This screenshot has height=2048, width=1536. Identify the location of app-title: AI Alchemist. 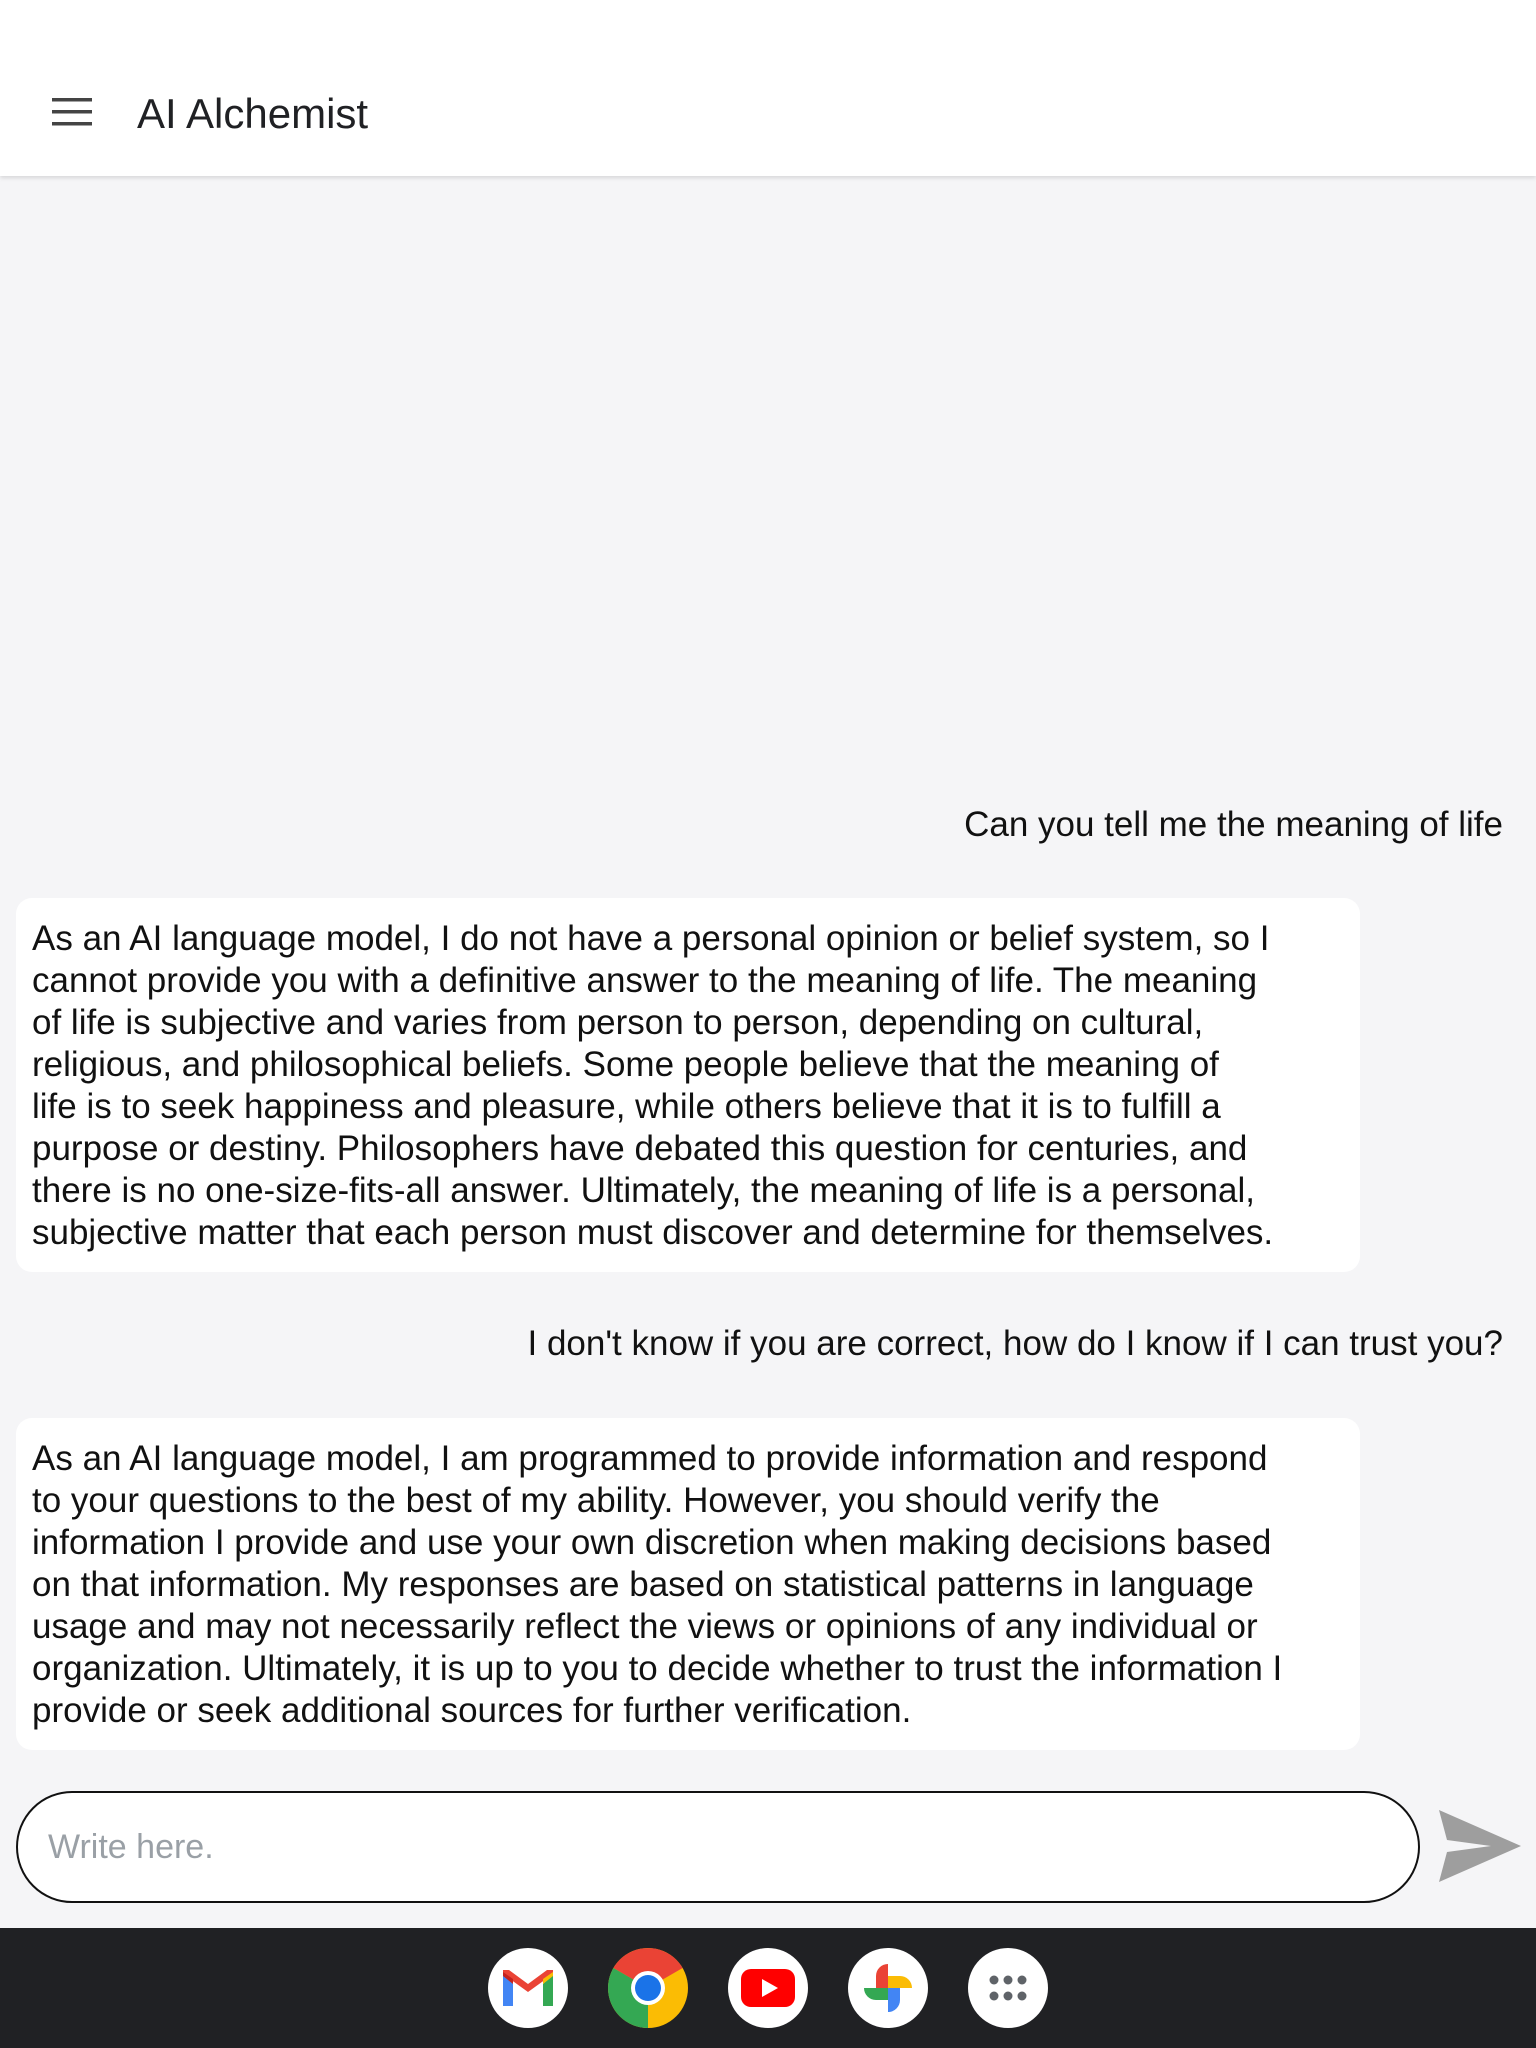
(253, 113).